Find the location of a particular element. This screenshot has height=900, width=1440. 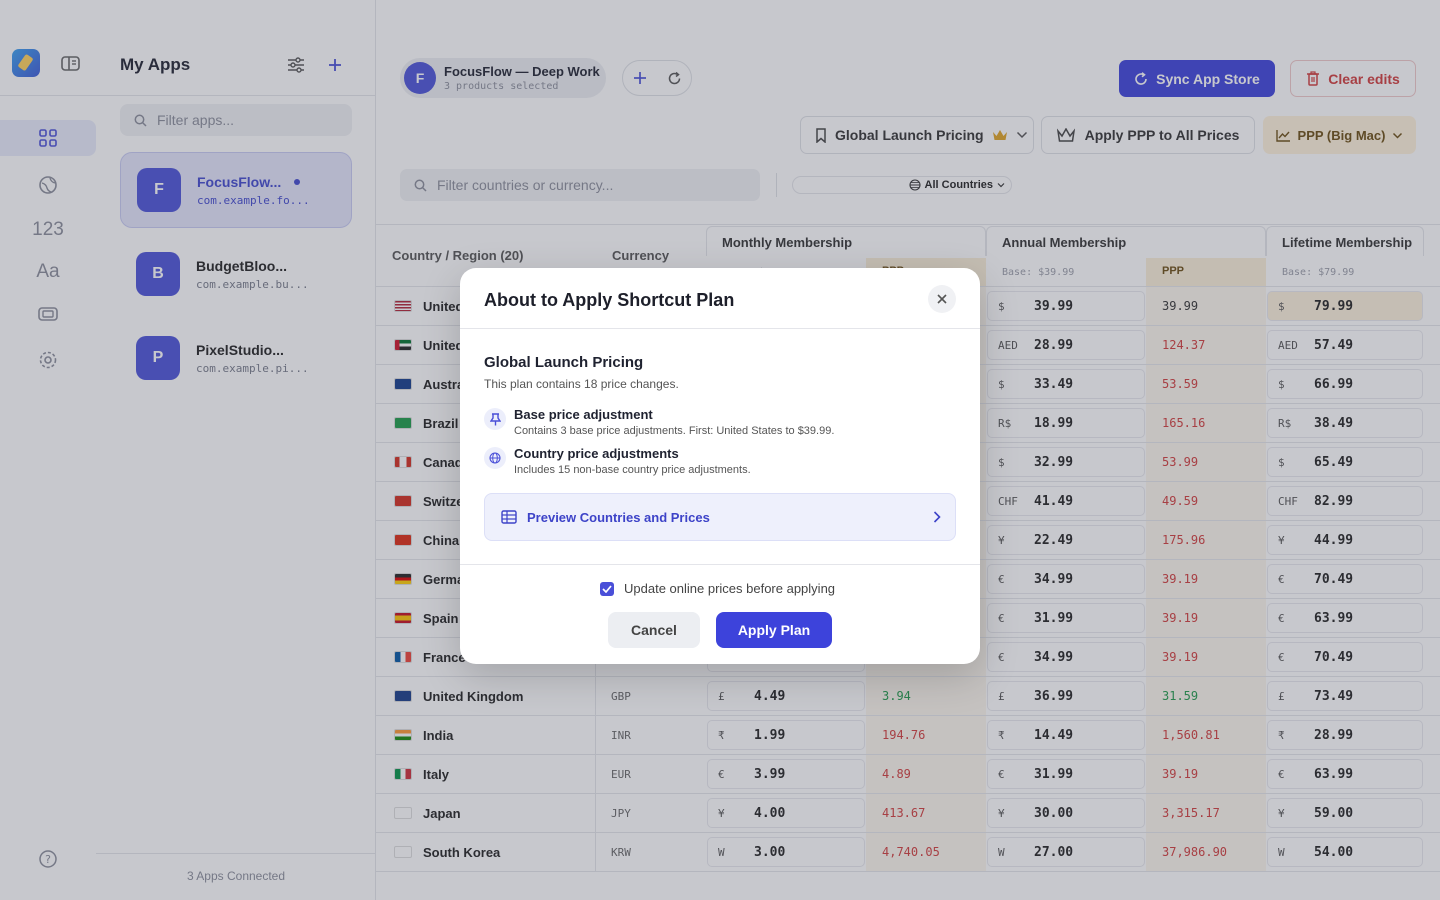

checkmark-icon is located at coordinates (607, 588).